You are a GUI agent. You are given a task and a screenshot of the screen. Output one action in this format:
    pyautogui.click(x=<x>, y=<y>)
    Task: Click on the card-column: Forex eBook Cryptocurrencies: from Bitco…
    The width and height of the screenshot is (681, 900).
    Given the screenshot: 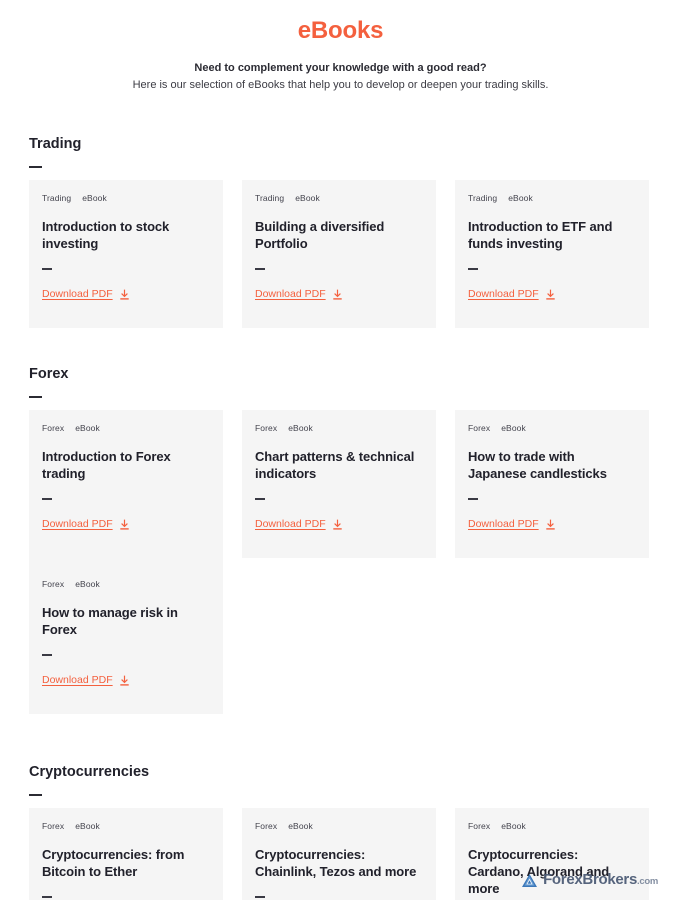 What is the action you would take?
    pyautogui.click(x=126, y=854)
    